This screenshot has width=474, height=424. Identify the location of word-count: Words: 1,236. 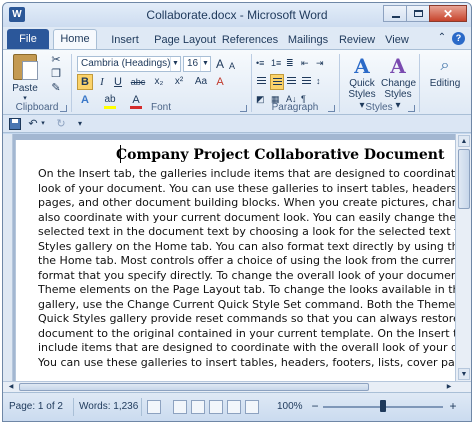
(108, 407).